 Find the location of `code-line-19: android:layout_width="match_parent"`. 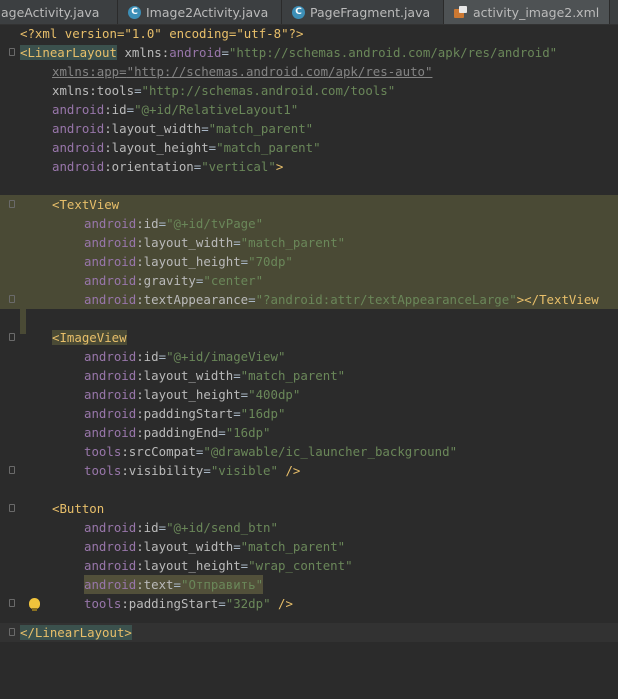

code-line-19: android:layout_width="match_parent" is located at coordinates (215, 375).